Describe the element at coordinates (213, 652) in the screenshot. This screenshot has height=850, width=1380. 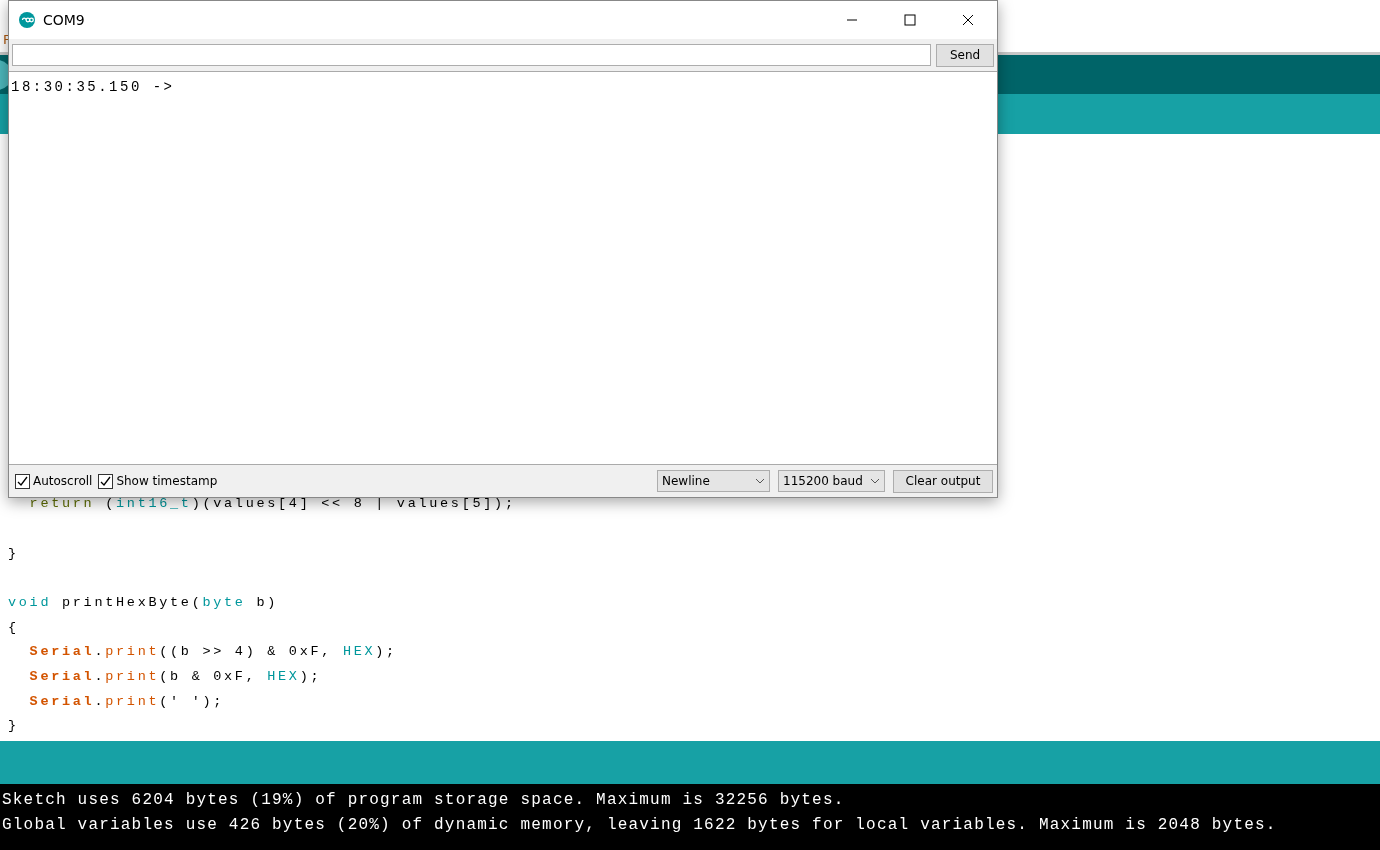
I see `code-line: Serial.print((b >> 4) & 0xF, HEX);` at that location.